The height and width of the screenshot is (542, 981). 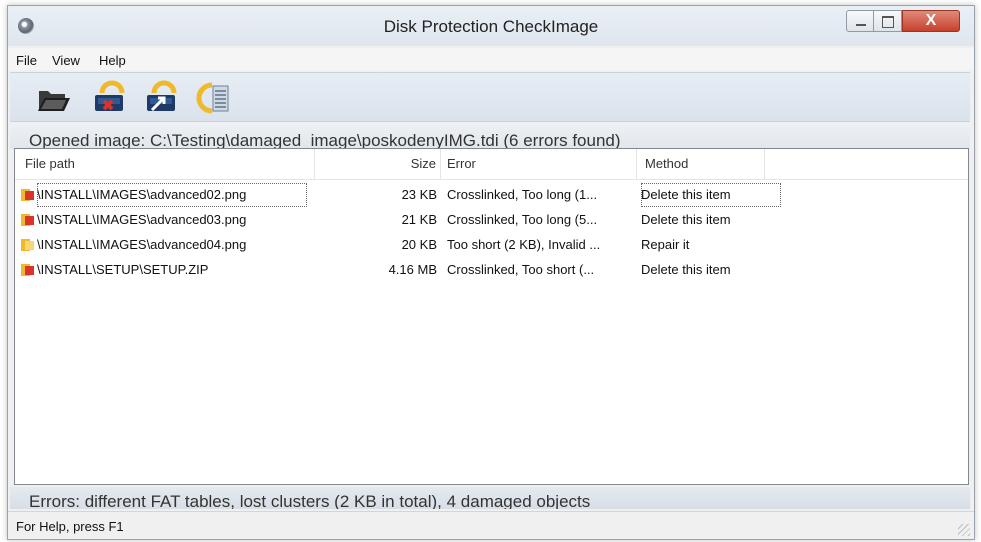 I want to click on menu-view: View, so click(x=66, y=60).